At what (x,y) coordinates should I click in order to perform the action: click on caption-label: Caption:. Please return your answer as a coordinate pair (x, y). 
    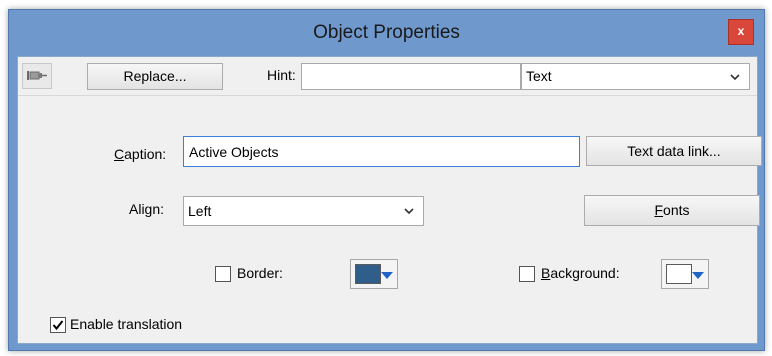
    Looking at the image, I should click on (140, 154).